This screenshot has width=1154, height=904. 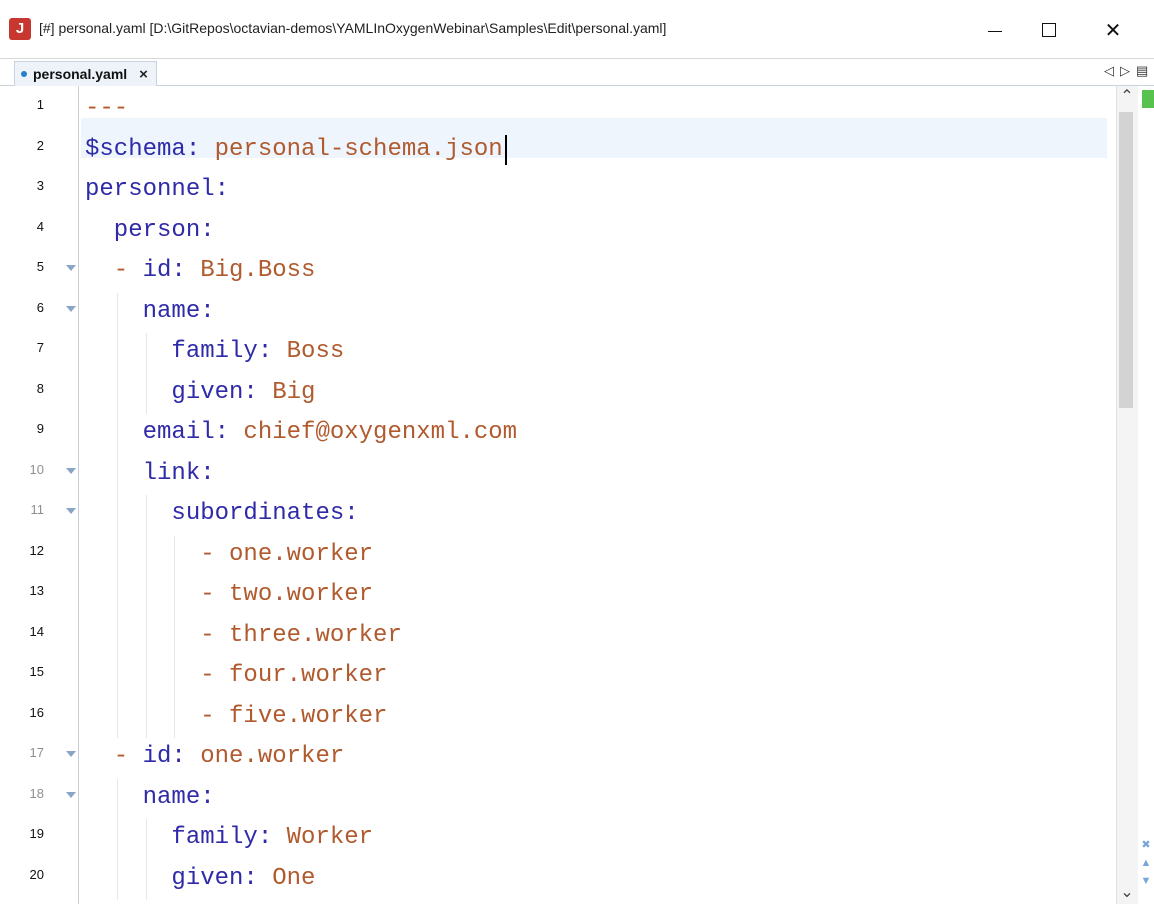 I want to click on tab-personal-yaml: personal.yaml ×, so click(x=85, y=73).